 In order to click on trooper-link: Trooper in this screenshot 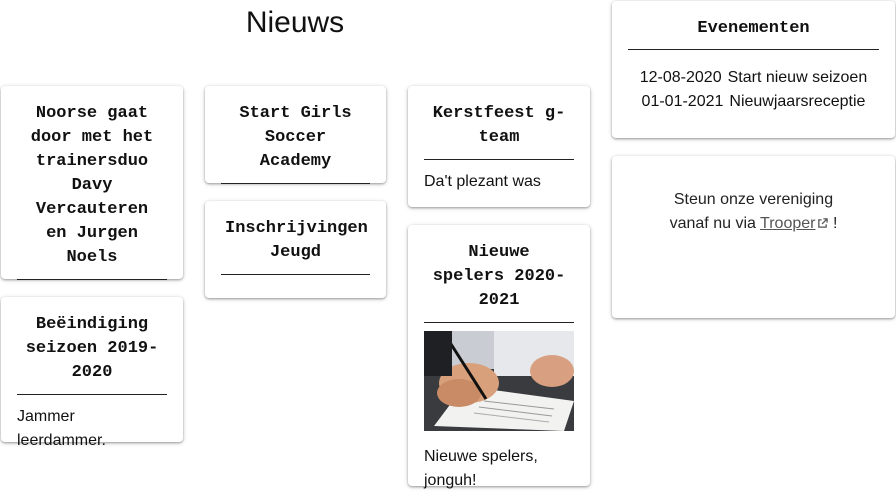, I will do `click(794, 223)`.